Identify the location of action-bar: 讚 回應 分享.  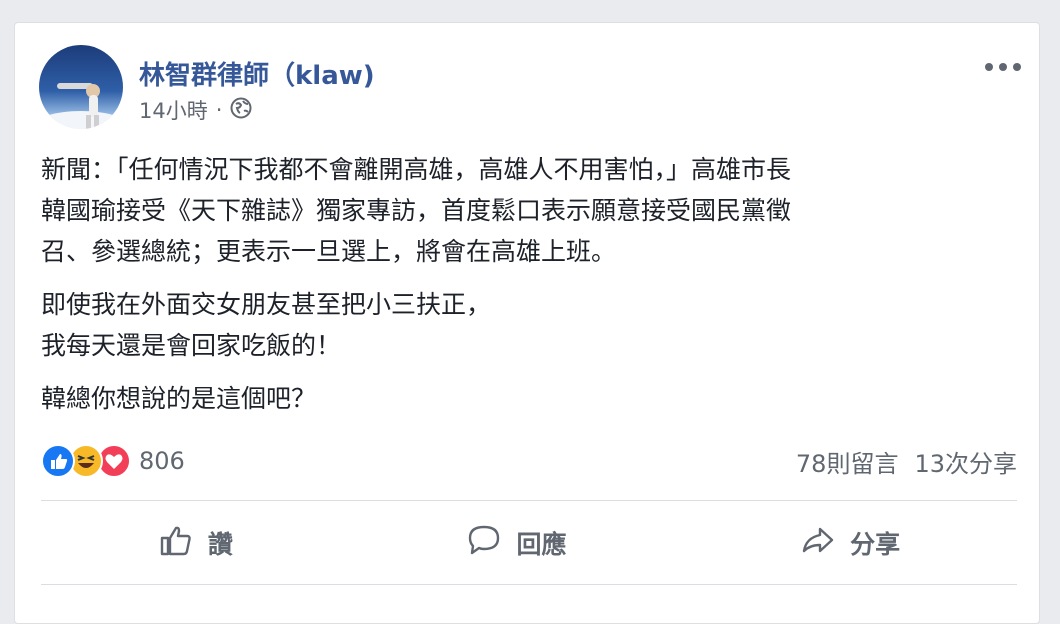
(529, 543).